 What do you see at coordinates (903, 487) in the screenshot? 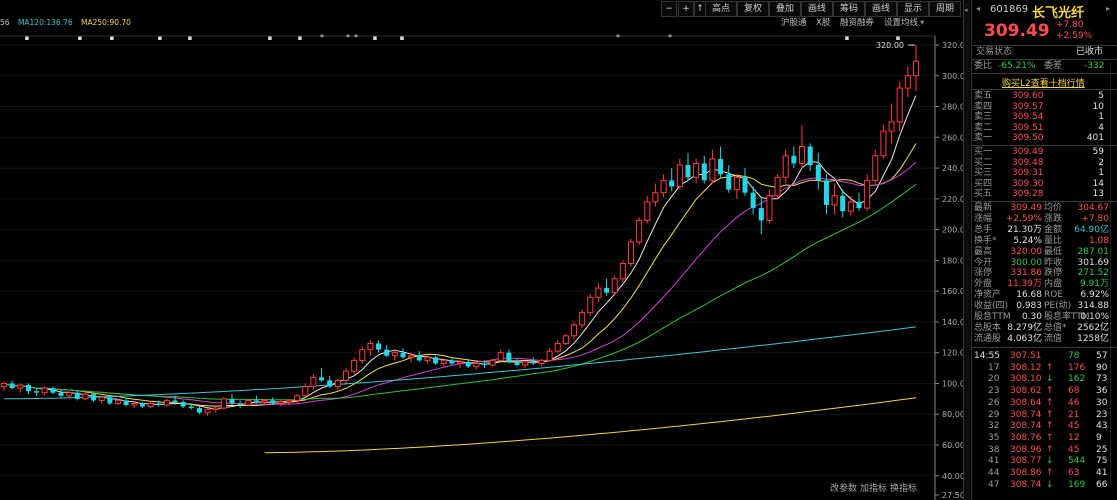
I see `switch-indicator-button: 换指标` at bounding box center [903, 487].